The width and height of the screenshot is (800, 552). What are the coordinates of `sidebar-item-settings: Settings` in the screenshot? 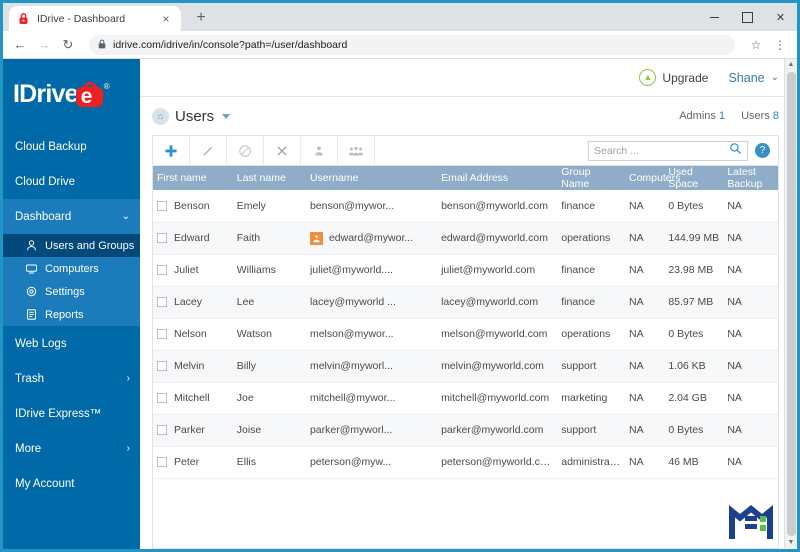 It's located at (71, 291).